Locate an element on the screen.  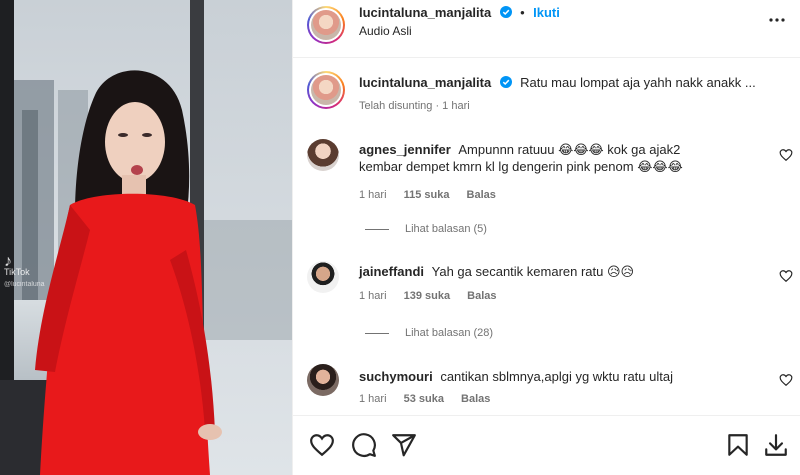
comment-icon is located at coordinates (364, 445).